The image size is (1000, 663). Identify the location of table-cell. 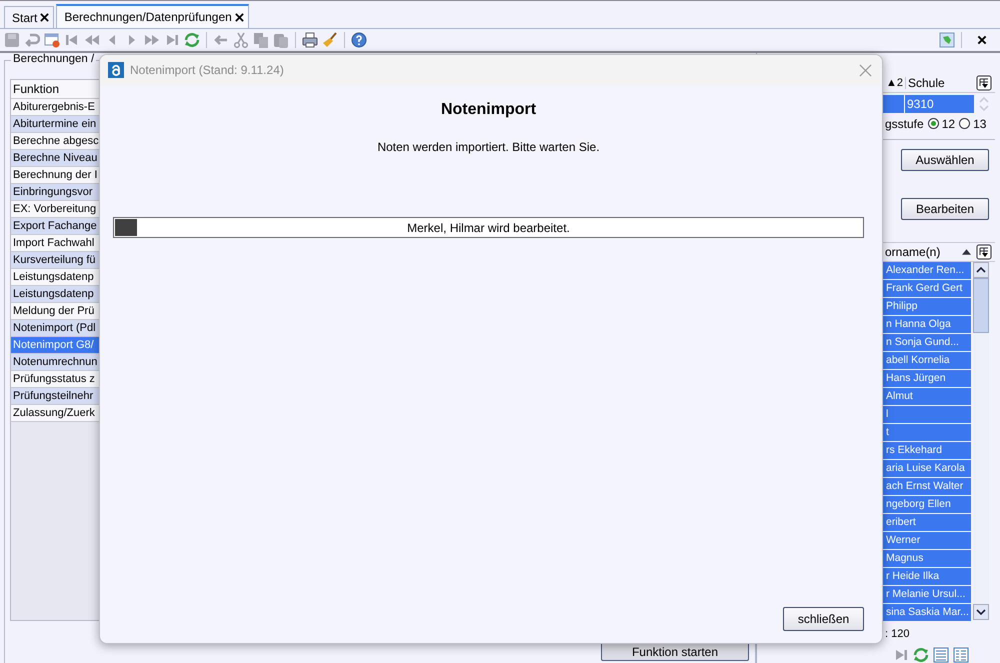
(893, 103).